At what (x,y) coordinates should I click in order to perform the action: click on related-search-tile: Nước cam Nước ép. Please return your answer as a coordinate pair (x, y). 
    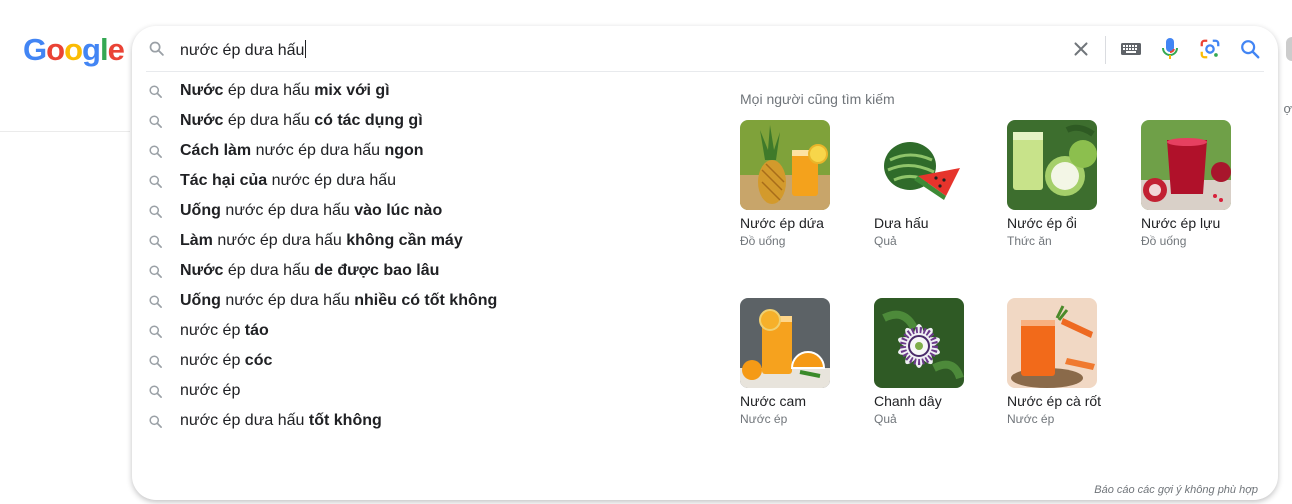
    Looking at the image, I should click on (800, 363).